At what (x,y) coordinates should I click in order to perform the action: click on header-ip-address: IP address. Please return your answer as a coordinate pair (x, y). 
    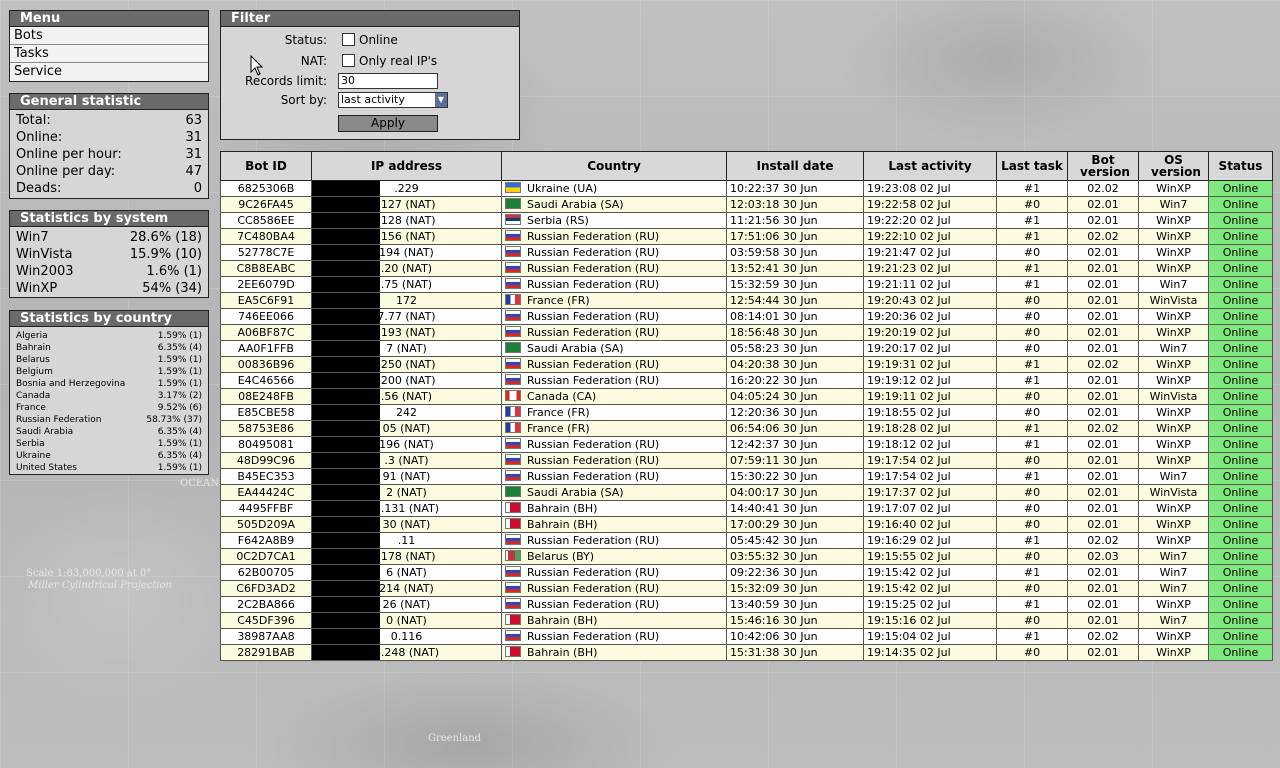
    Looking at the image, I should click on (406, 166).